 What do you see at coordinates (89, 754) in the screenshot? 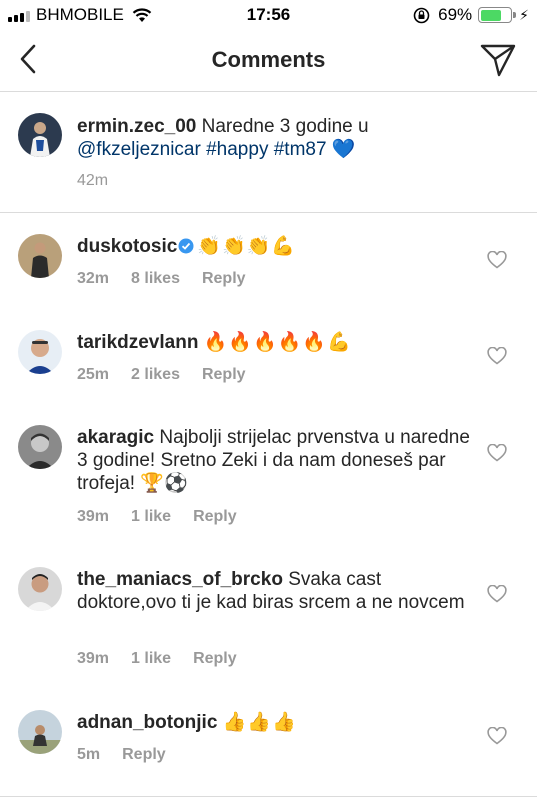
I see `comment-time: 5m` at bounding box center [89, 754].